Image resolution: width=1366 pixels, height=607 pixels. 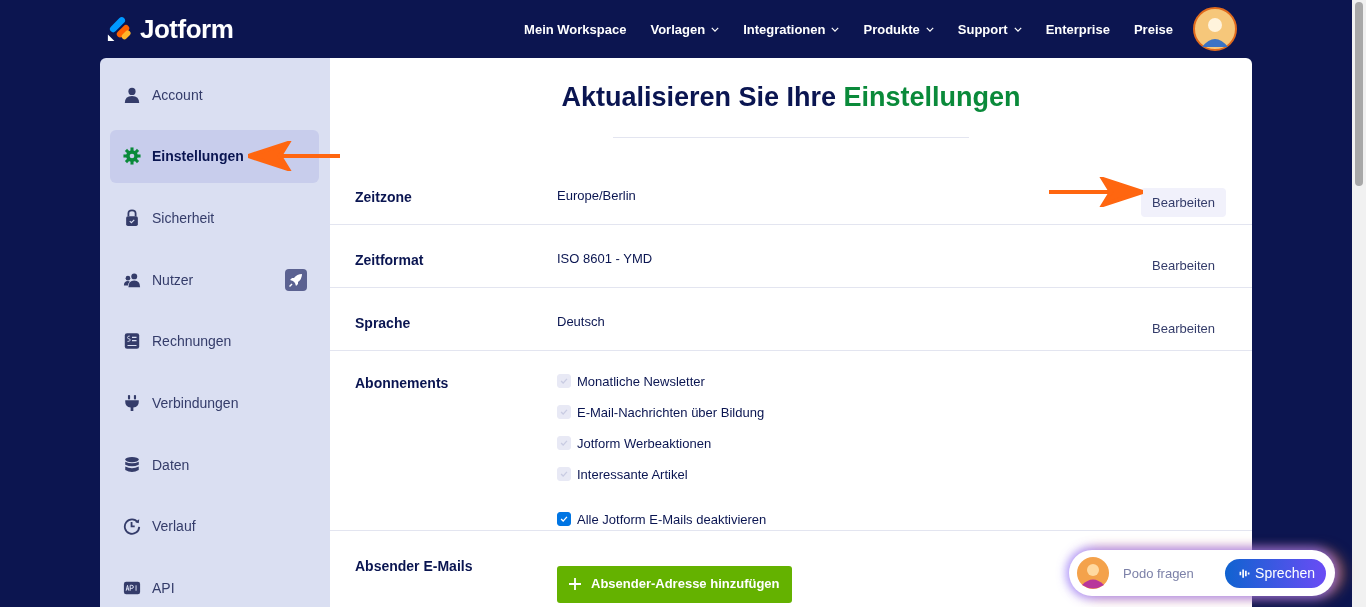 I want to click on checkbox-label: Alle Jotform E-Mails deaktivieren, so click(x=672, y=519).